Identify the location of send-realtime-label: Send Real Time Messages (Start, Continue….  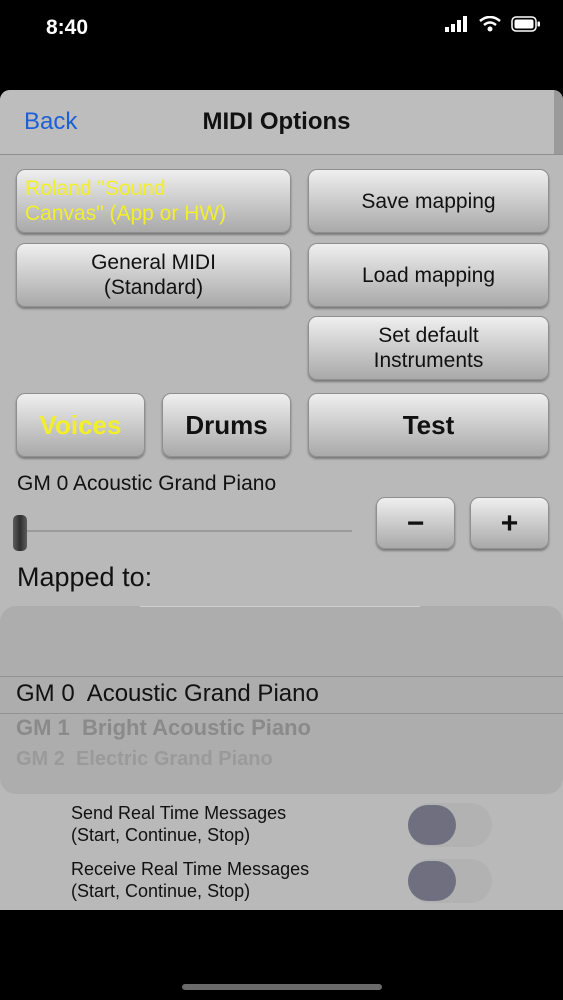
(179, 824).